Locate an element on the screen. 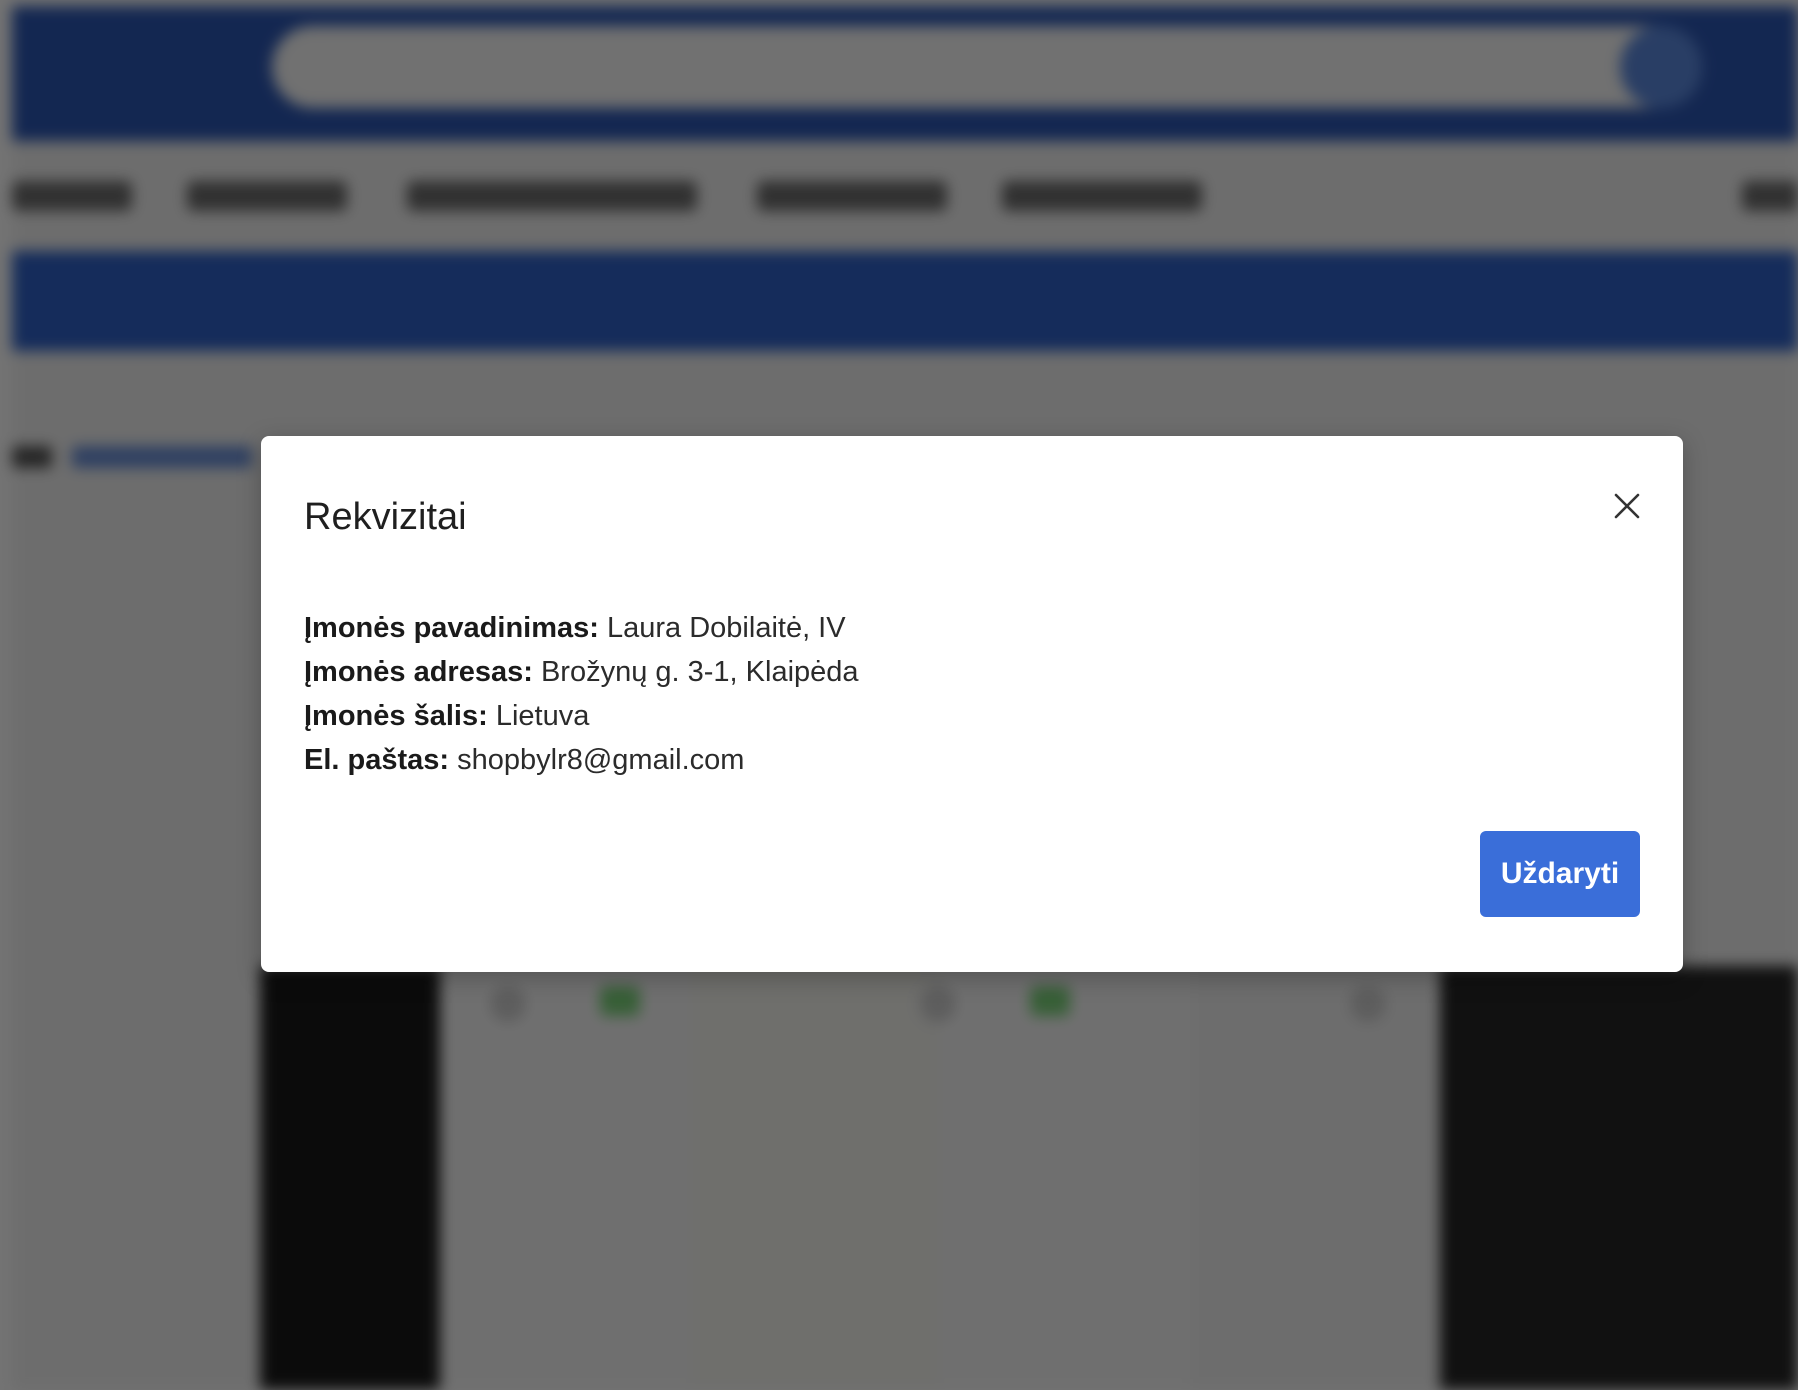 The height and width of the screenshot is (1390, 1798). company-address-row: Įmonės adresas: Brožynų g. 3-1, Klaipėda is located at coordinates (581, 672).